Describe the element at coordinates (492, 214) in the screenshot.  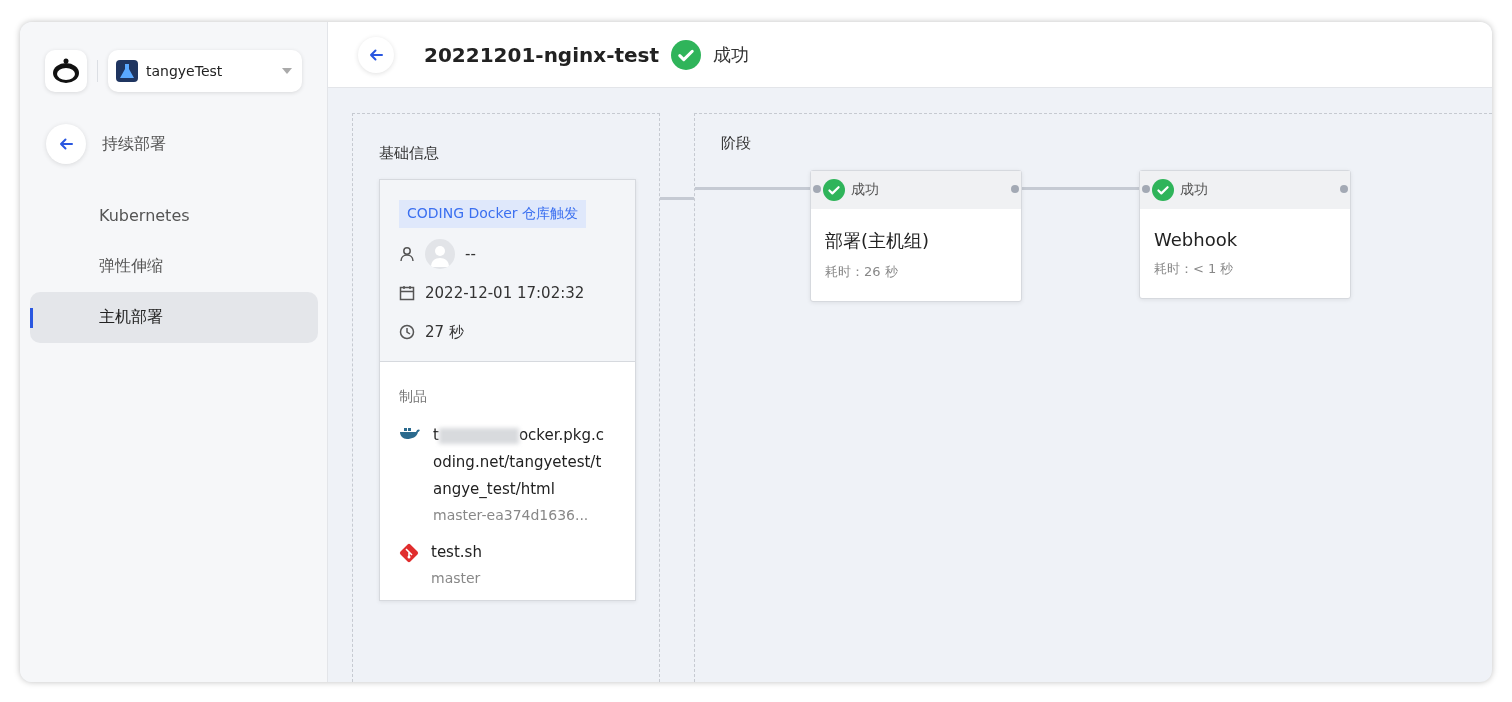
I see `trigger-tag: CODING Docker 仓库触发` at that location.